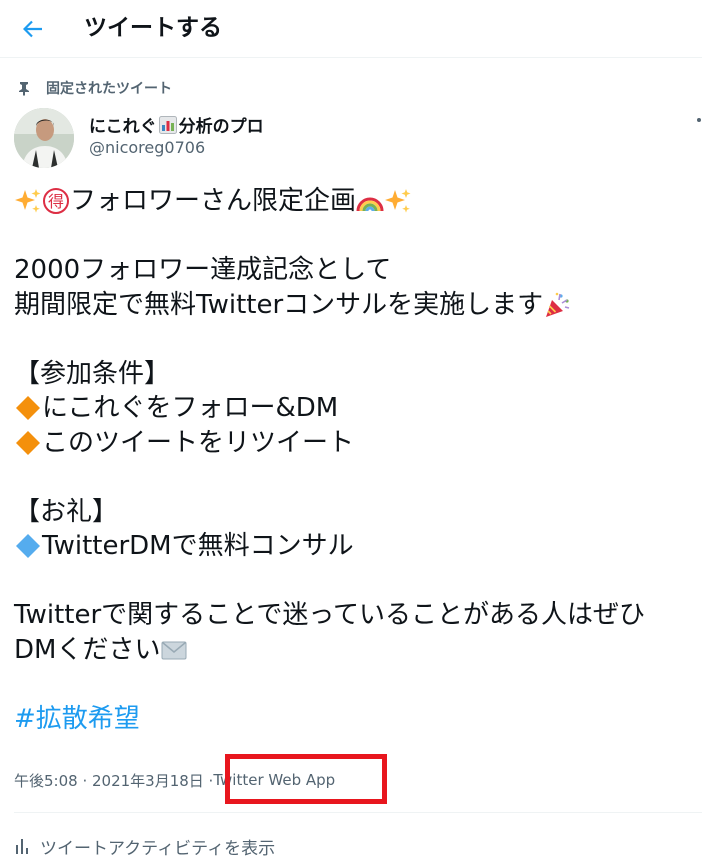  Describe the element at coordinates (92, 373) in the screenshot. I see `tweet-line-4: 【参加条件】` at that location.